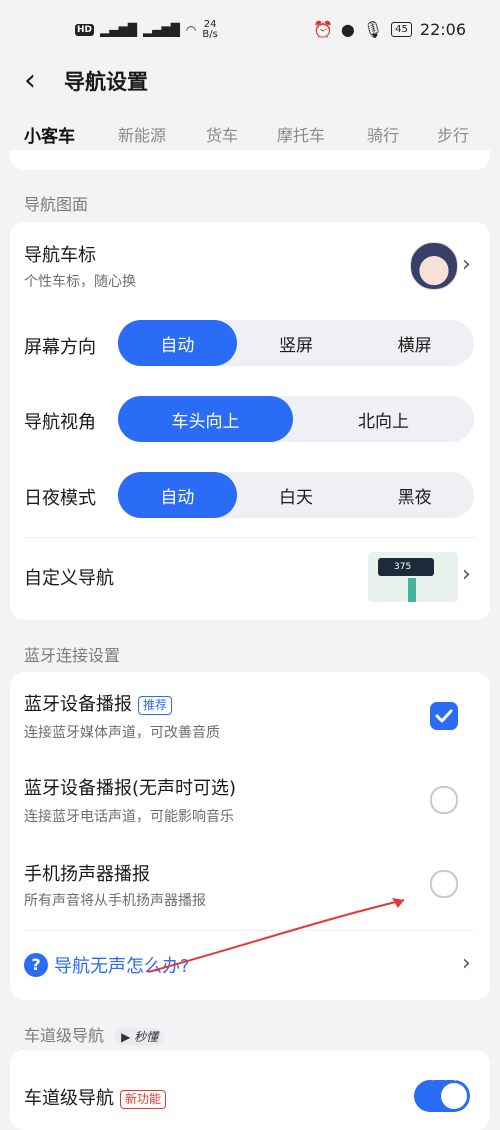 The image size is (500, 1130). I want to click on tab-motorcycle: 摩托车, so click(301, 134).